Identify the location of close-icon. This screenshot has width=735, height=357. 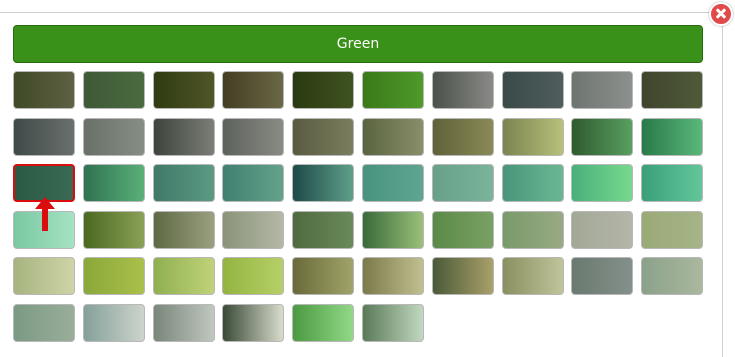
(721, 14).